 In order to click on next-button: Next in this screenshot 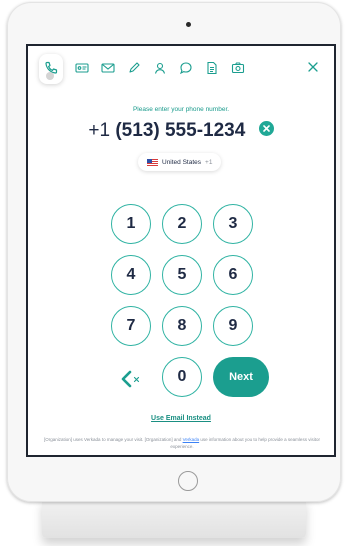, I will do `click(241, 377)`.